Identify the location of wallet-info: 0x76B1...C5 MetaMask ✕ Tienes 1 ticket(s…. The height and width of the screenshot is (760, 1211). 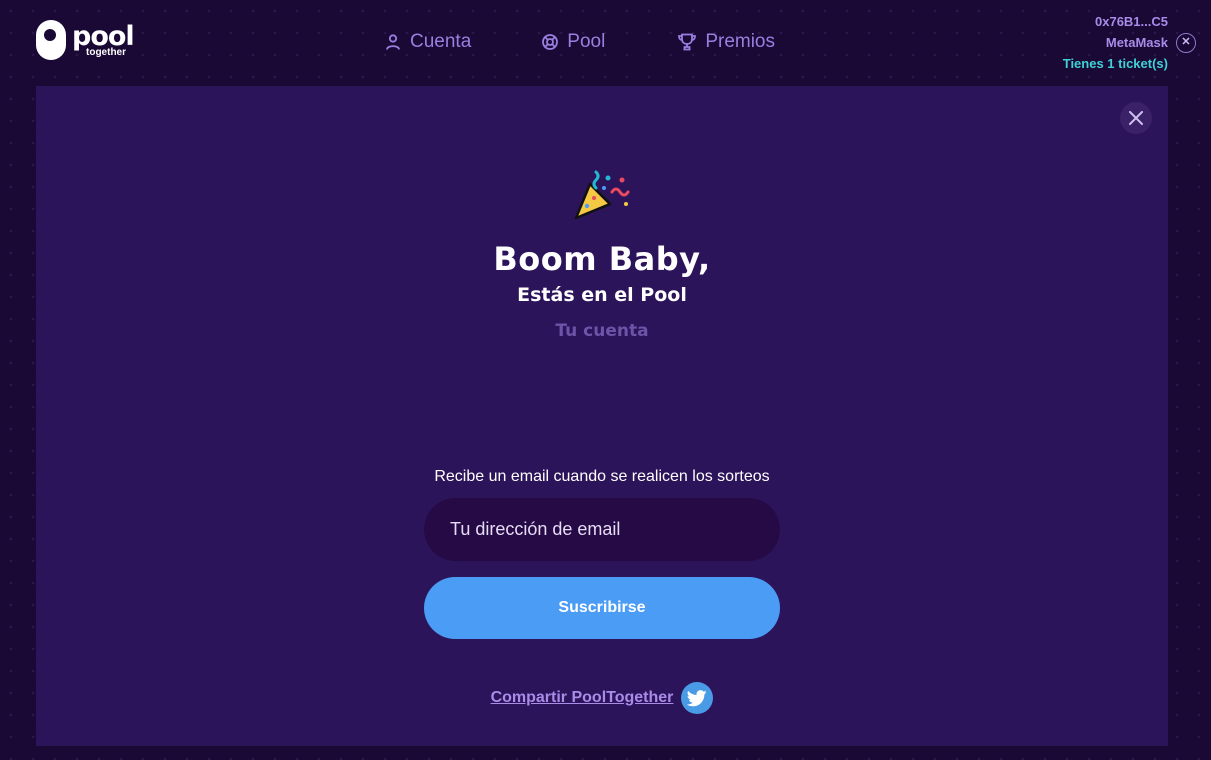
(1129, 42).